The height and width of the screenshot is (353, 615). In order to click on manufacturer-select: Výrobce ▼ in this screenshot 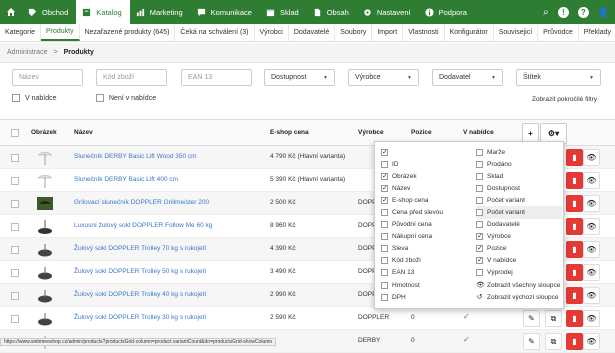, I will do `click(383, 77)`.